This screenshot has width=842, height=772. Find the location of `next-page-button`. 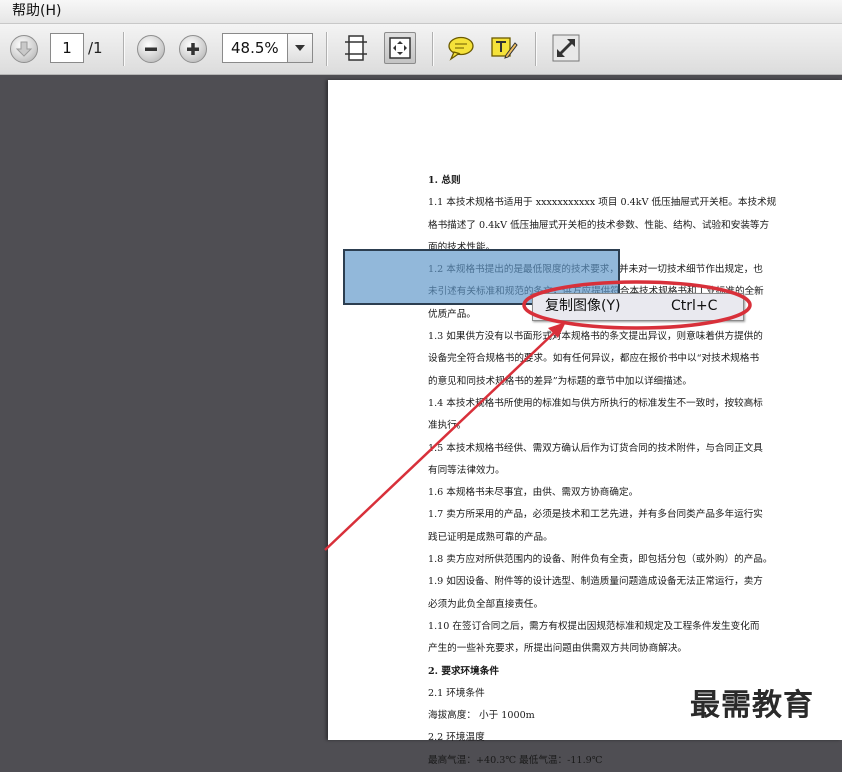

next-page-button is located at coordinates (24, 49).